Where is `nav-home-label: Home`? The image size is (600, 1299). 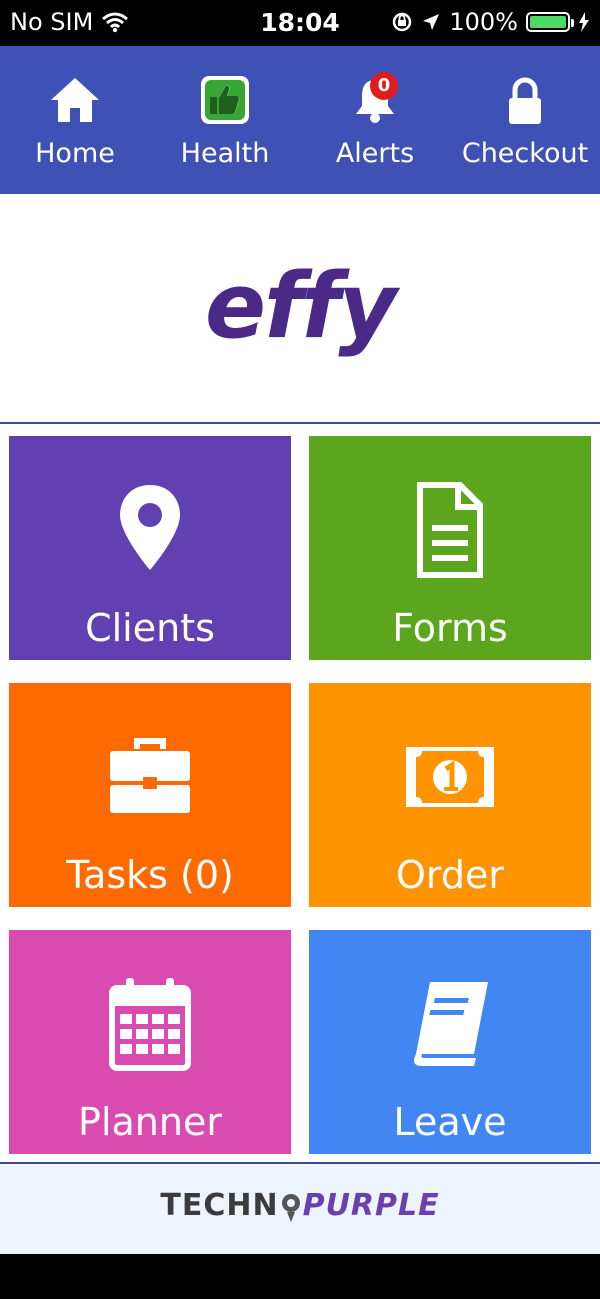
nav-home-label: Home is located at coordinates (75, 153).